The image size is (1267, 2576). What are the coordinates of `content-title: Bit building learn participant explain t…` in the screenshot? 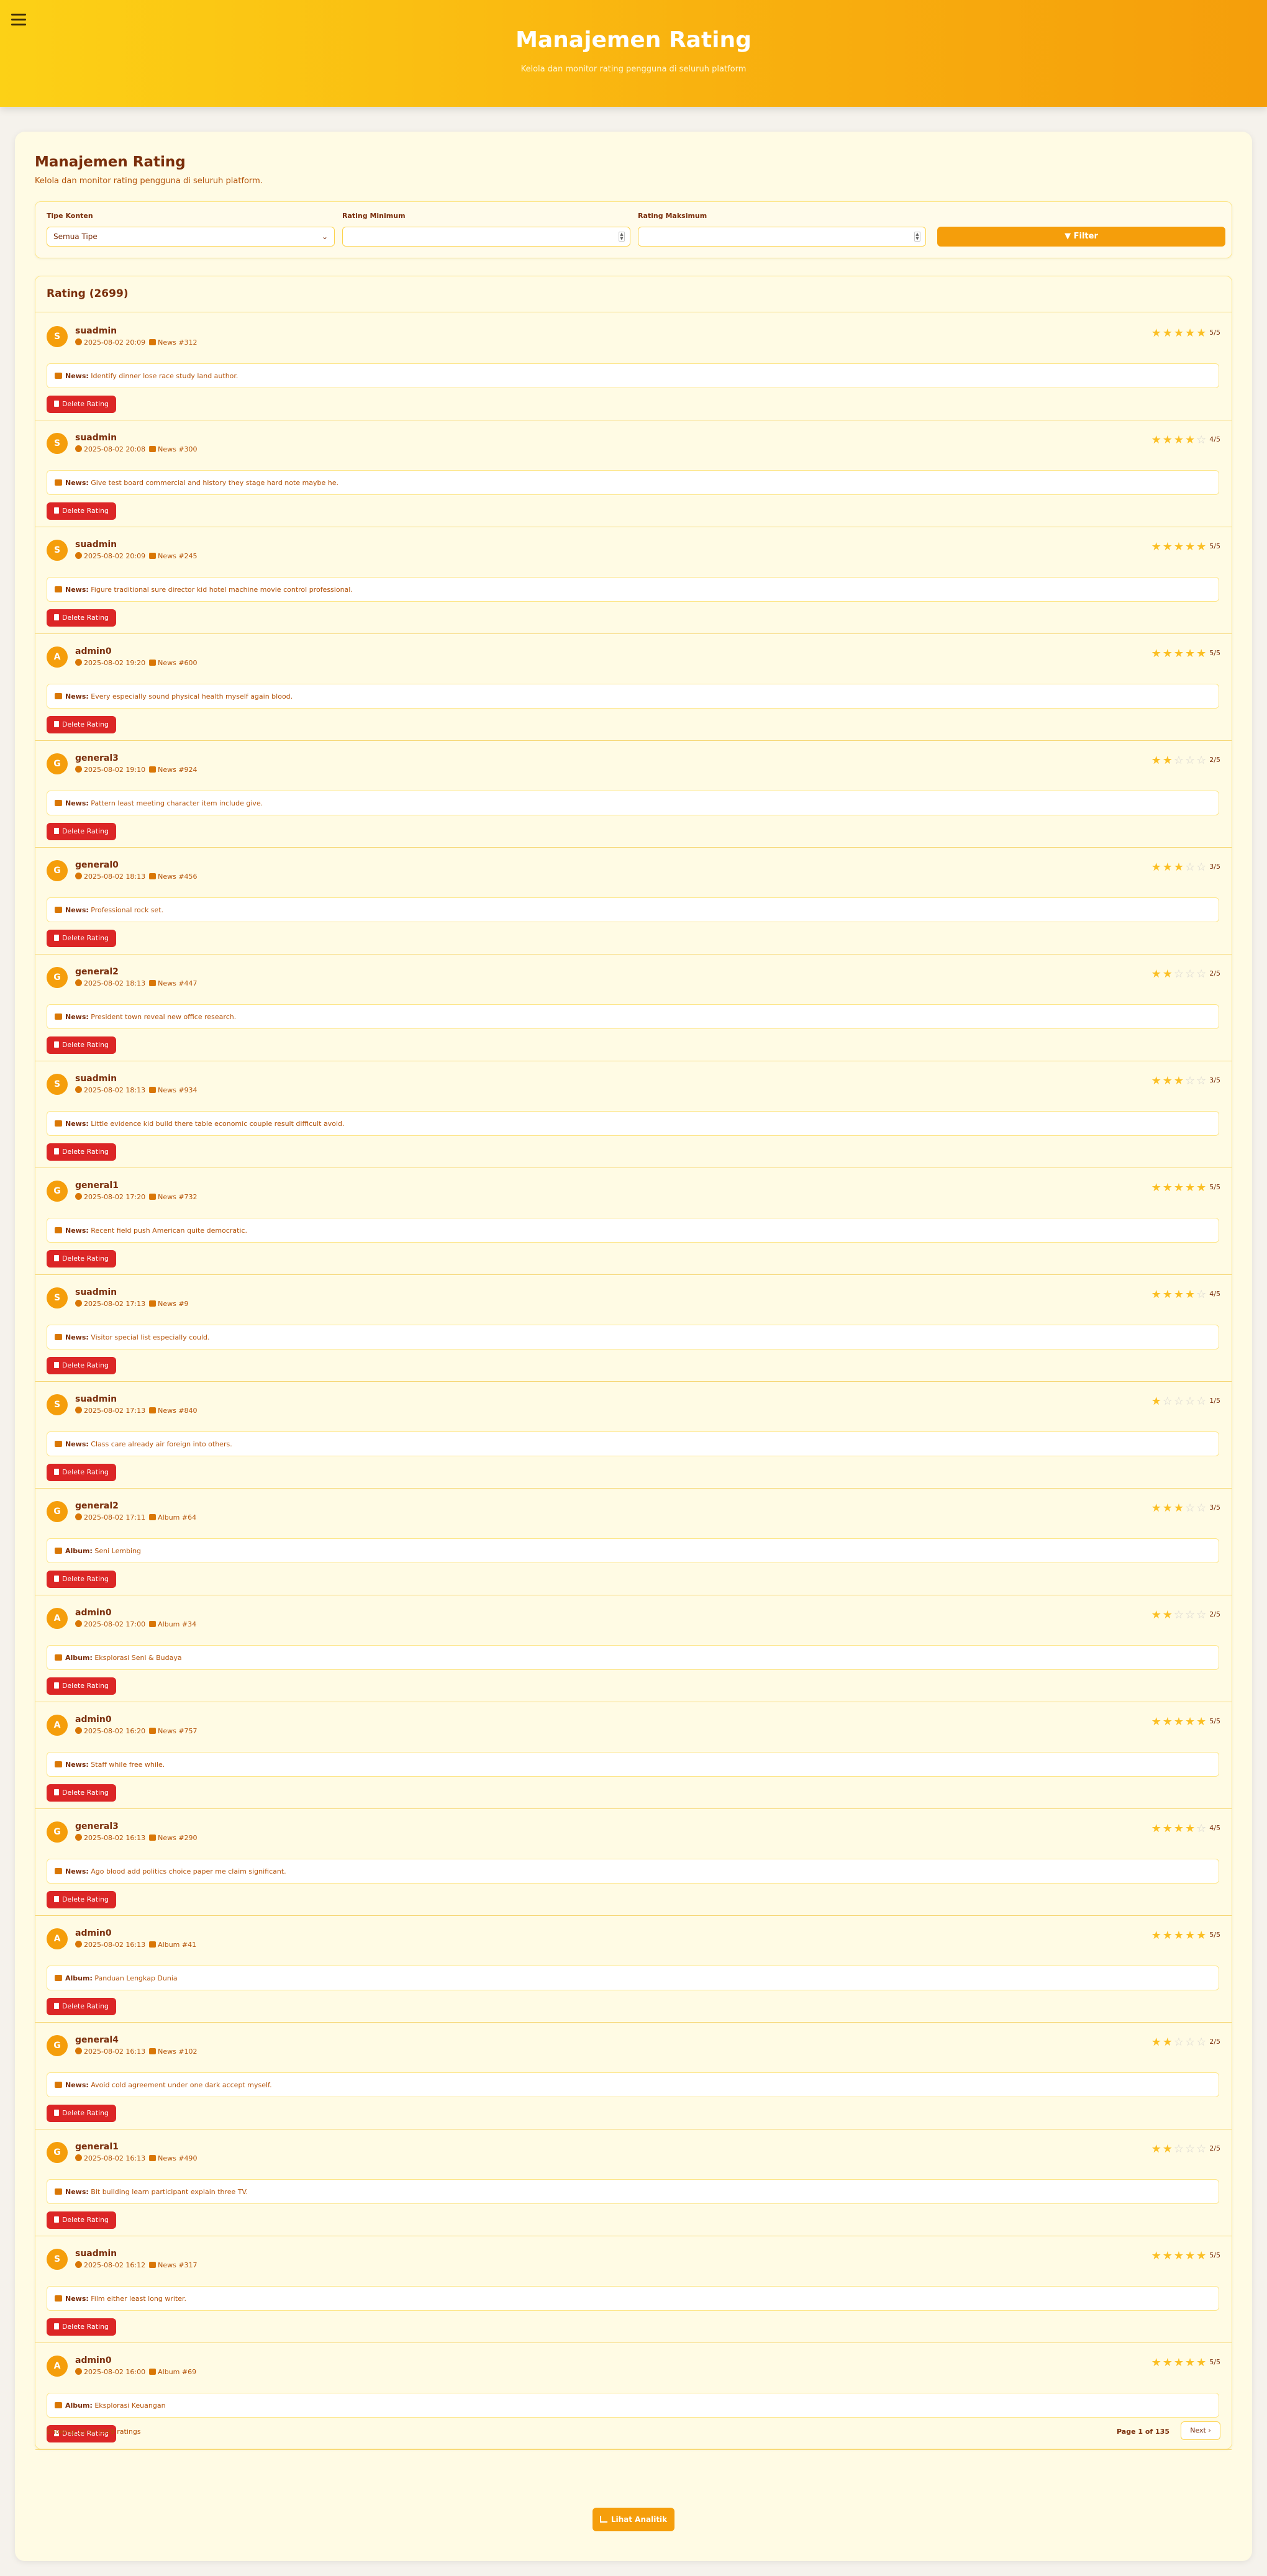 It's located at (169, 2192).